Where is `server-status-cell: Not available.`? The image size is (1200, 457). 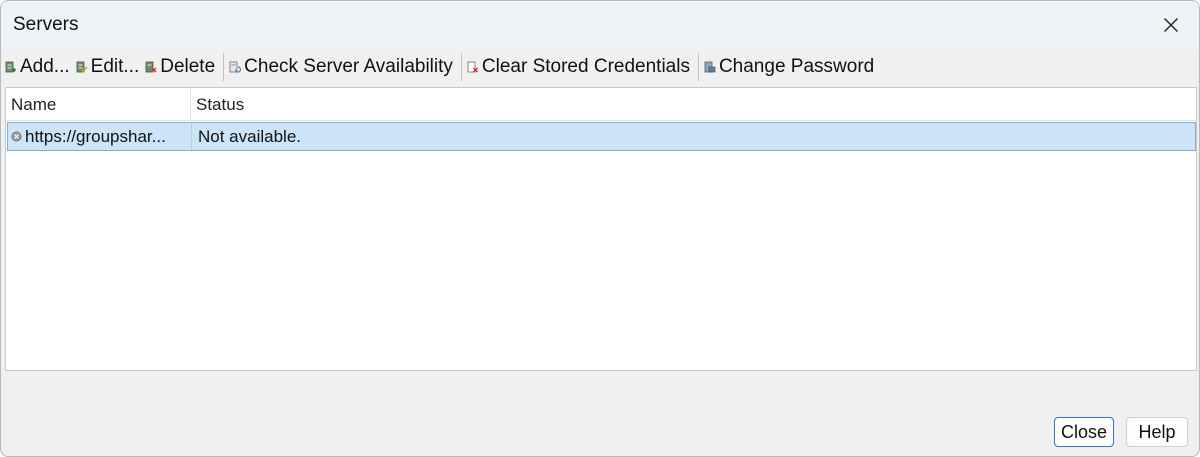 server-status-cell: Not available. is located at coordinates (250, 136).